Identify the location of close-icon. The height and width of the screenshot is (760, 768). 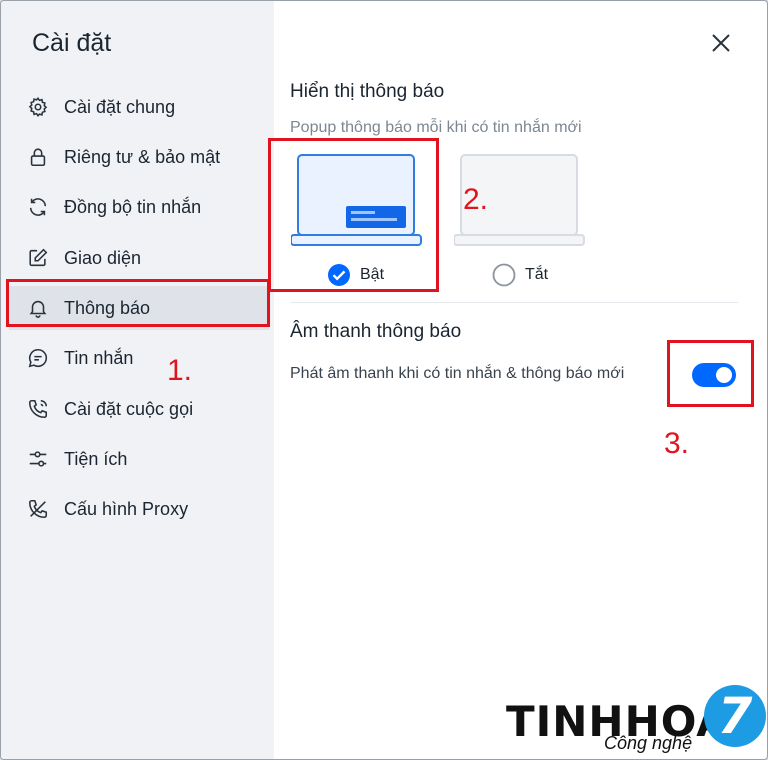
(721, 43).